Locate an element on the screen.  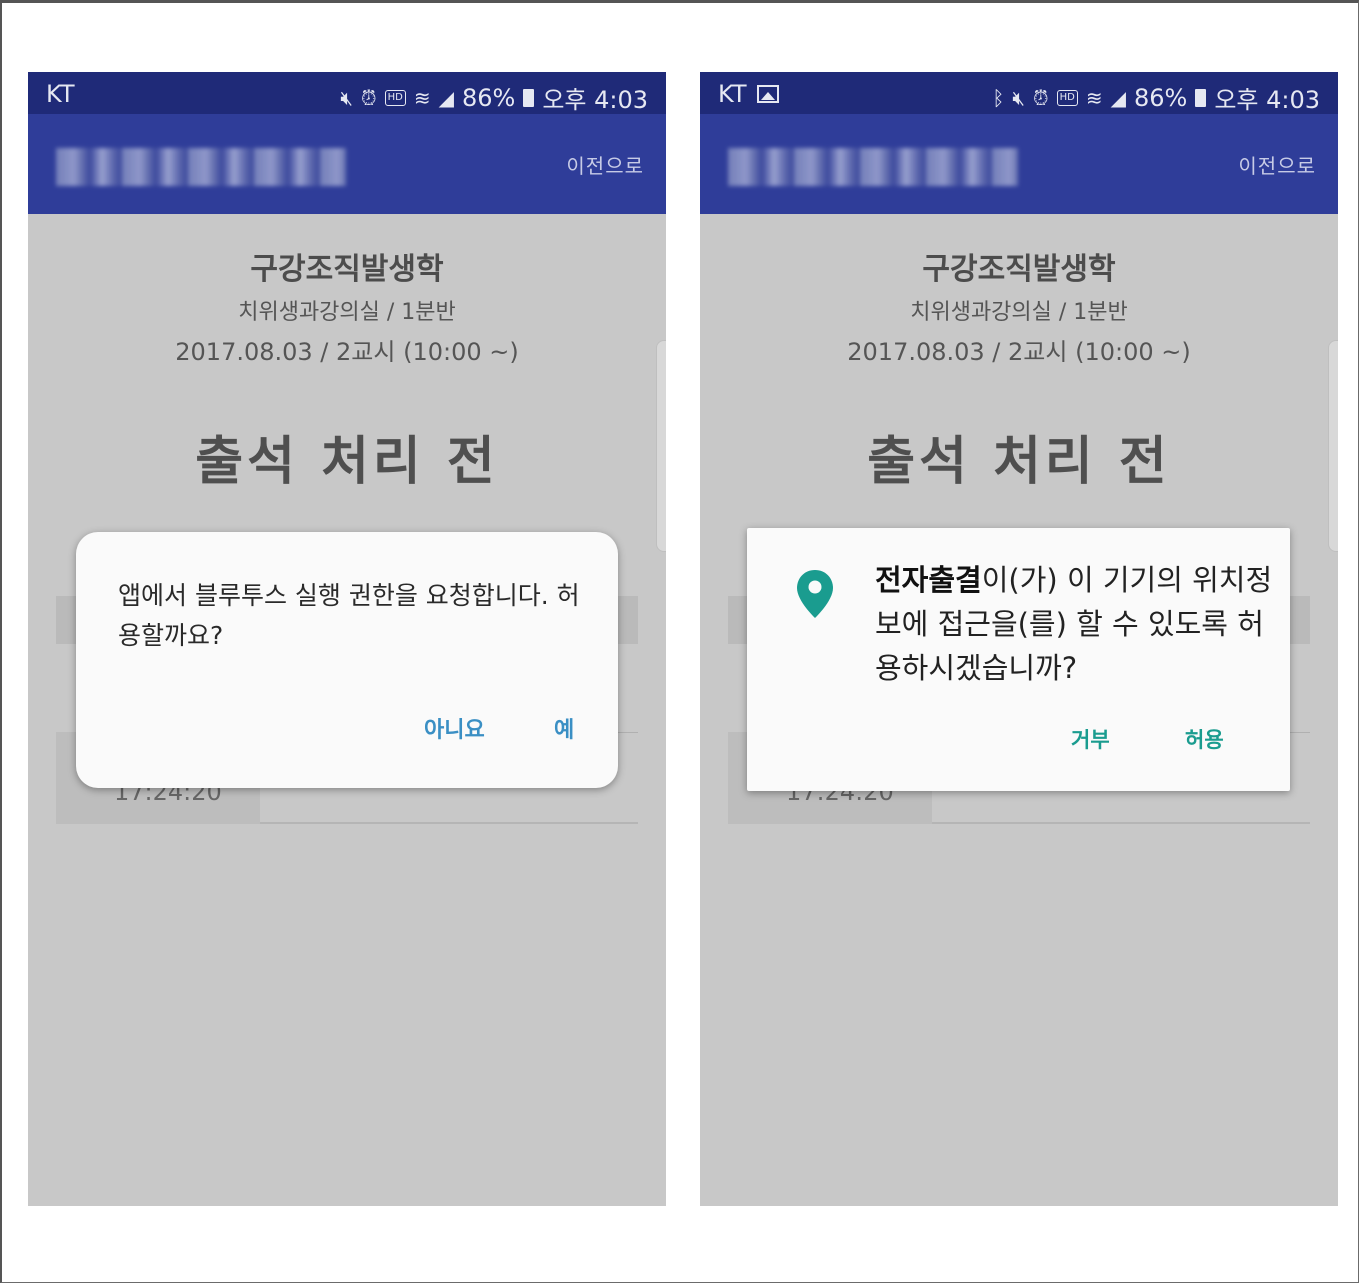
dialog-message: 앱에서 블루투스 실행 권한을 요청합니다. 허용할까요? is located at coordinates (349, 615).